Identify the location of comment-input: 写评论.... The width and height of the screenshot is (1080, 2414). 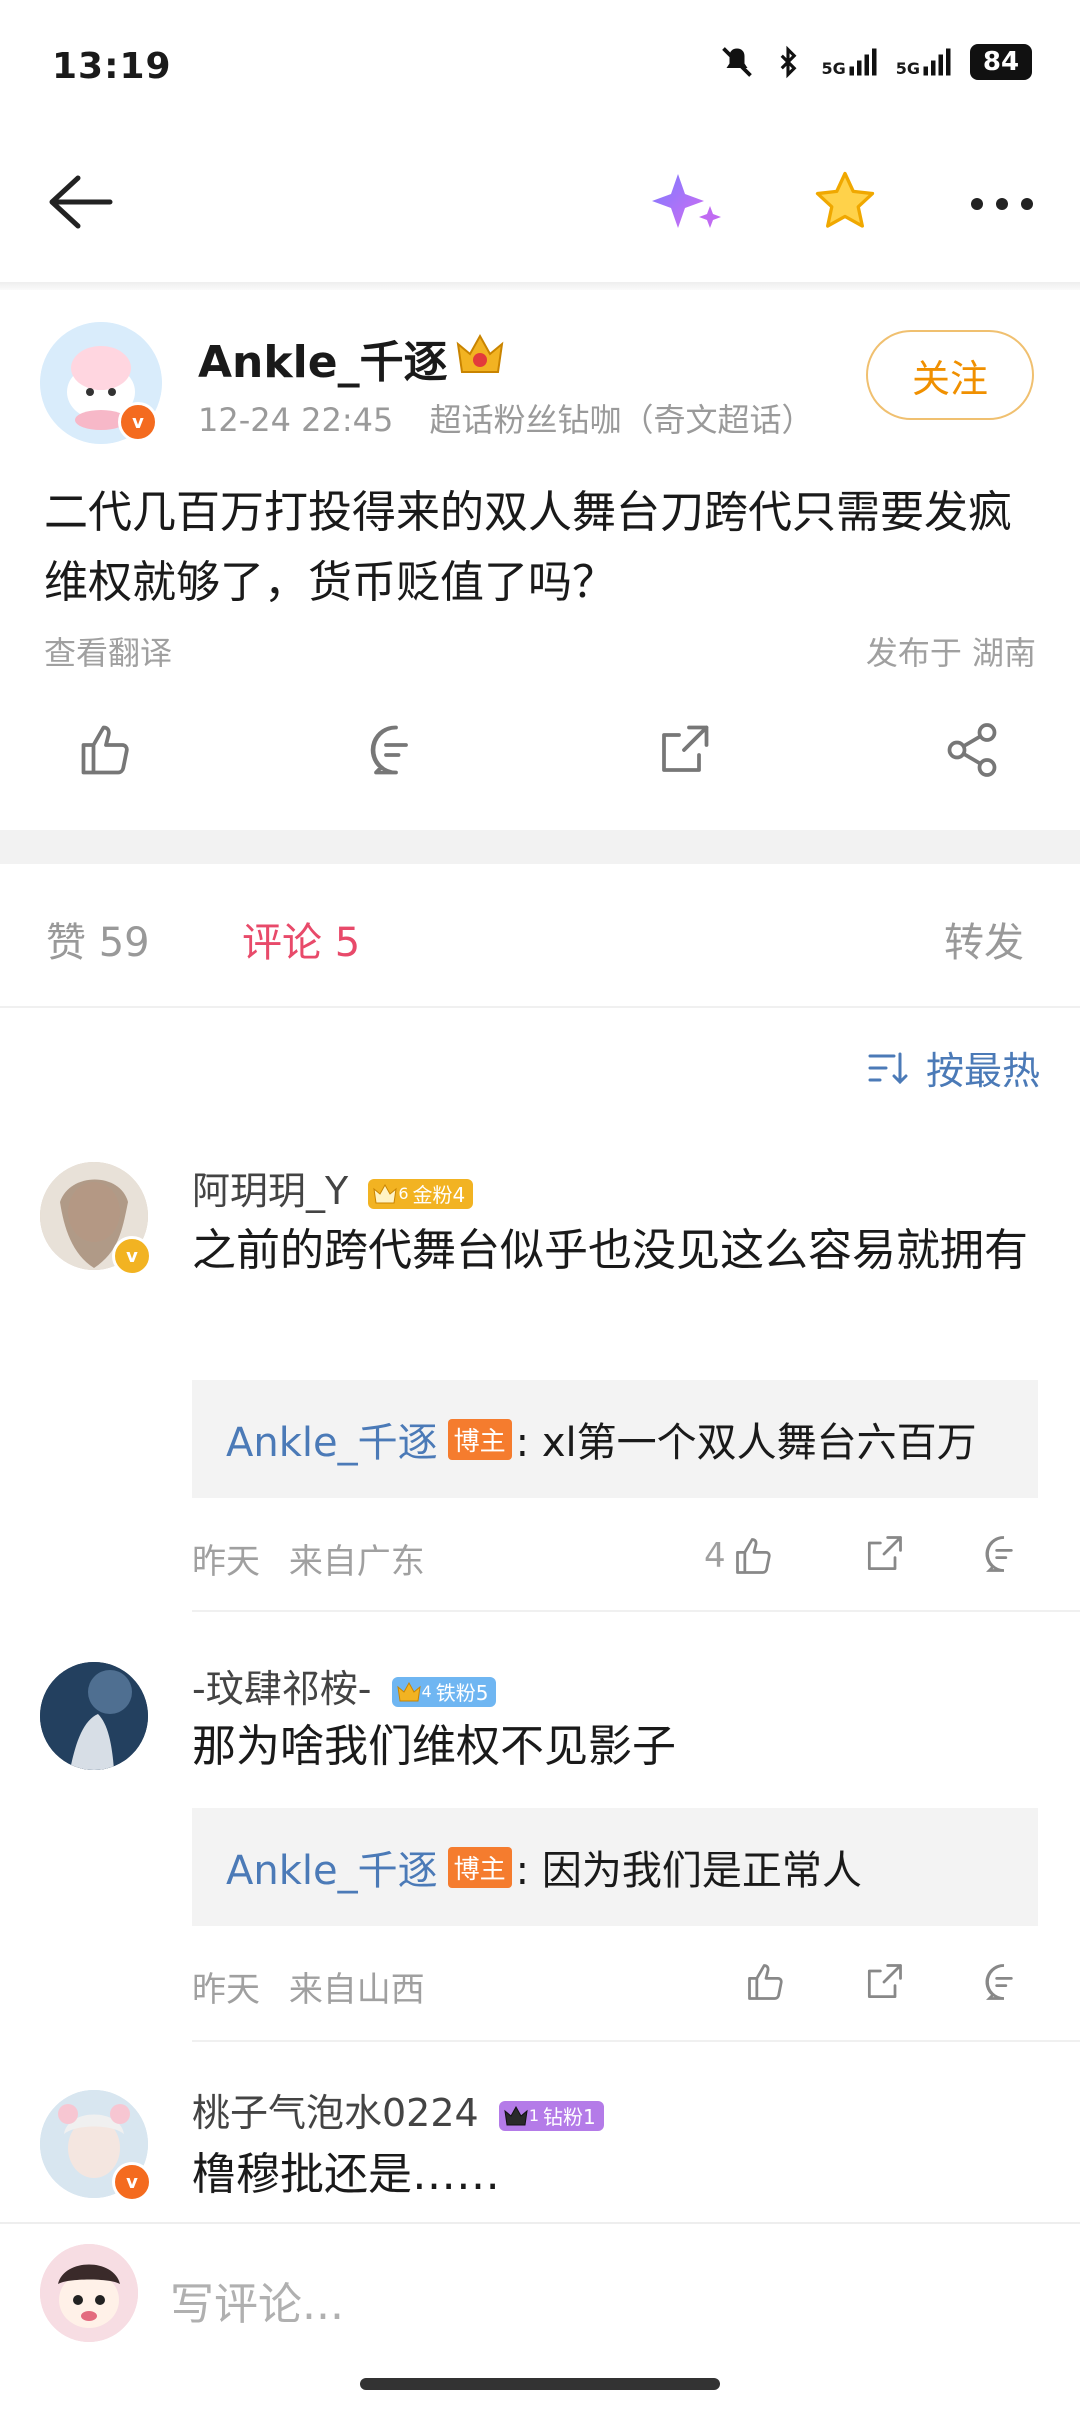
(257, 2300).